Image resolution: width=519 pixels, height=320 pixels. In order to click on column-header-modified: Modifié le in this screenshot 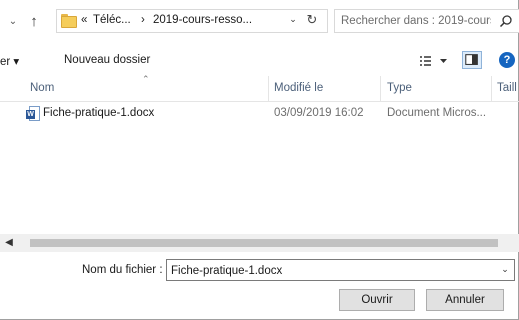, I will do `click(298, 88)`.